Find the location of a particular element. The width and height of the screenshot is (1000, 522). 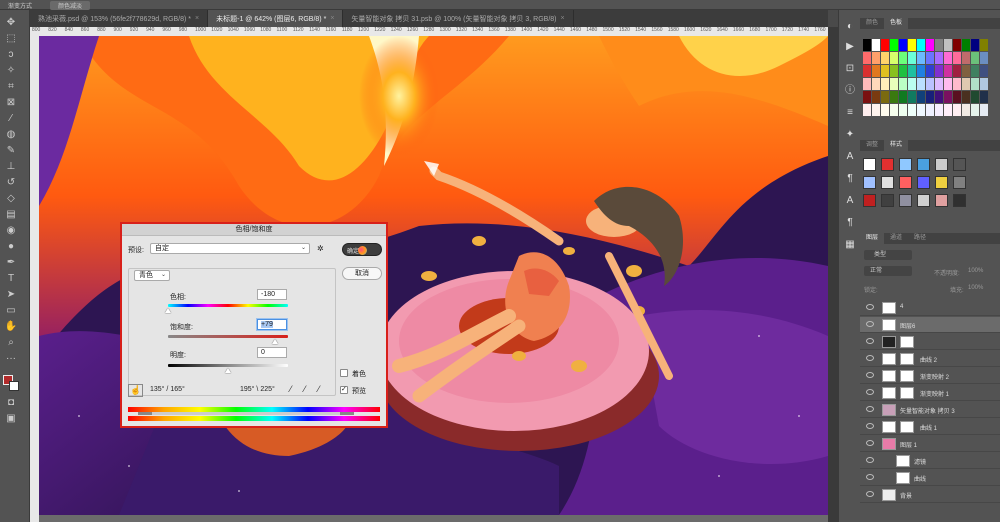

layer-row: 矢量智能对象 拷贝 3 is located at coordinates (930, 410).